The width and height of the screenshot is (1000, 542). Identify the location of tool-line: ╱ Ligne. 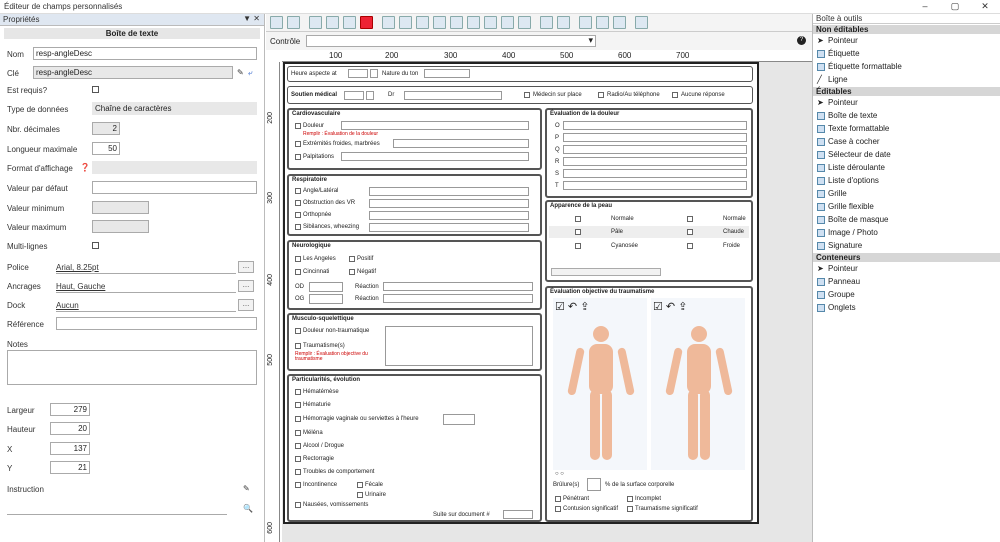
(906, 79).